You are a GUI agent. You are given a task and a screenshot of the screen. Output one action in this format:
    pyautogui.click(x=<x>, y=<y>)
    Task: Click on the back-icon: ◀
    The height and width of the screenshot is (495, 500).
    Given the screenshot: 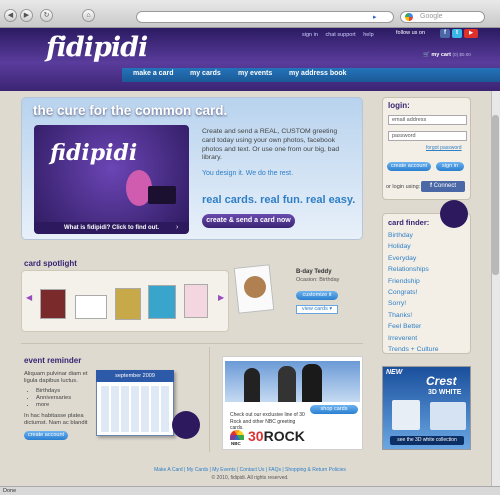 What is the action you would take?
    pyautogui.click(x=10, y=15)
    